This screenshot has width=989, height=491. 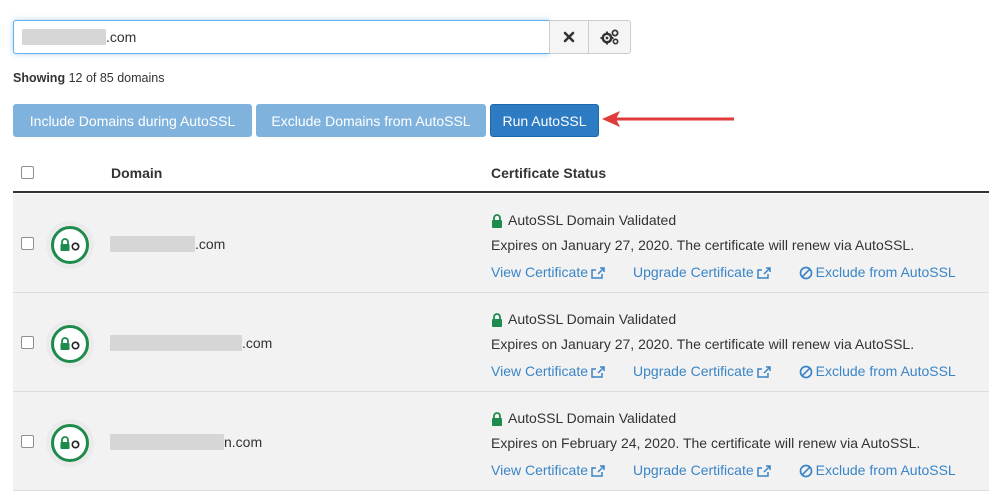 I want to click on run-autossl-button: Run AutoSSL, so click(x=544, y=120).